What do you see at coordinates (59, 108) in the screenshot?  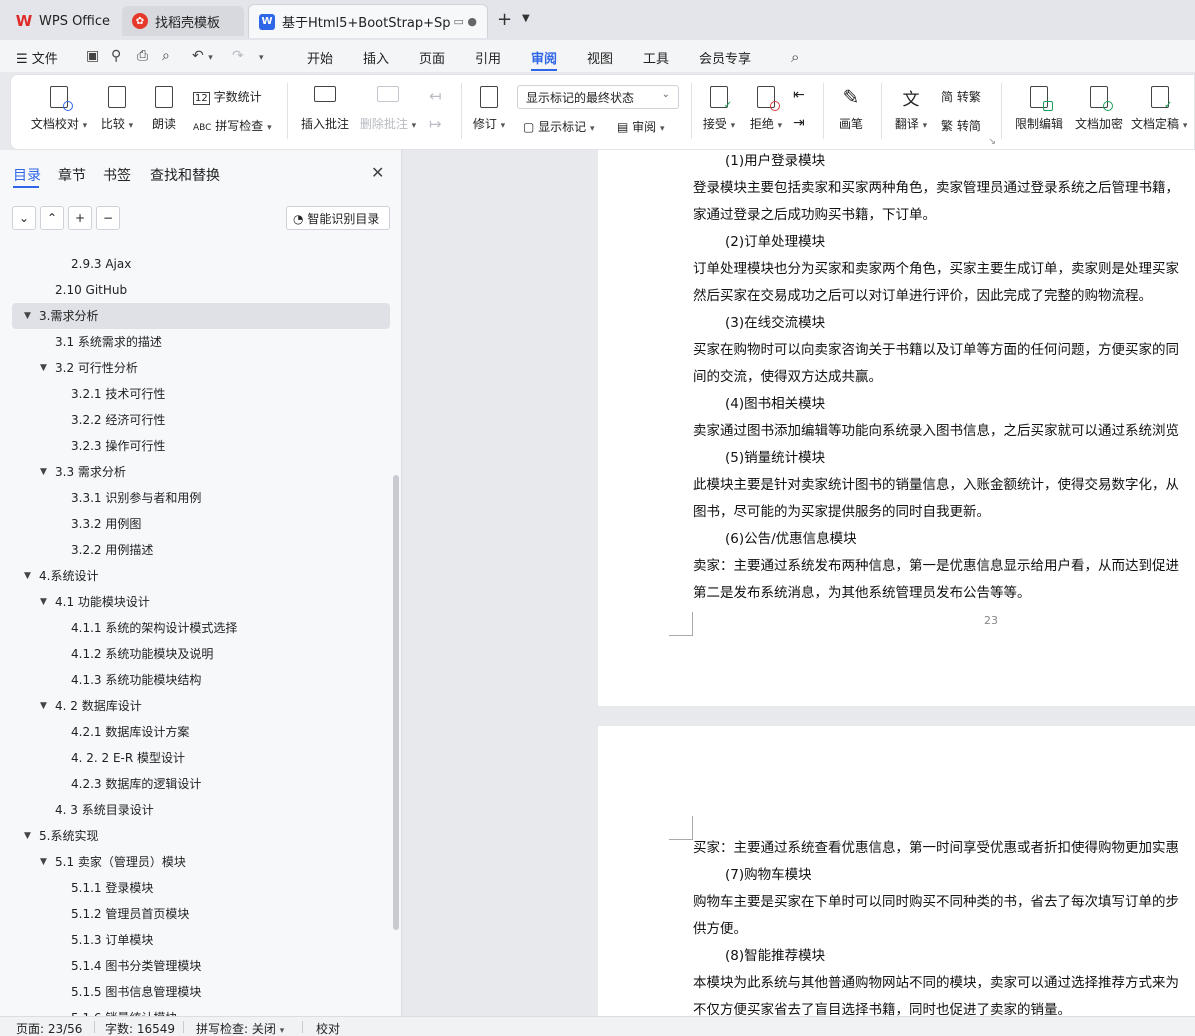 I see `doc-check-button: 文档校对 ▾` at bounding box center [59, 108].